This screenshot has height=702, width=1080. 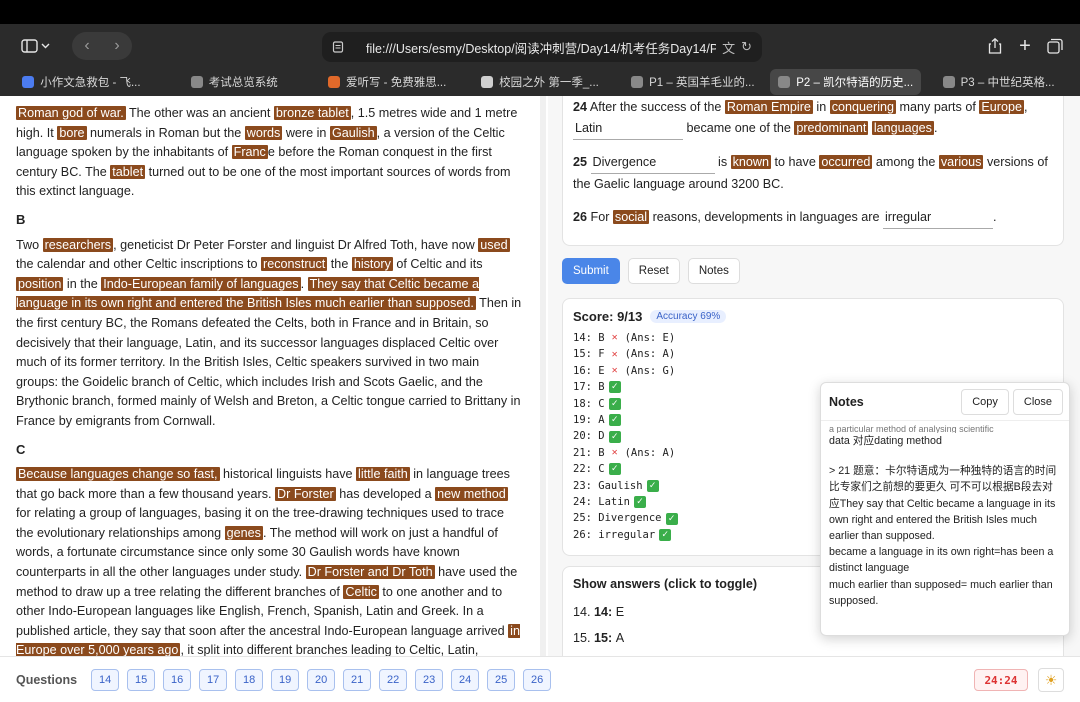 I want to click on new-tab-button: +, so click(x=1025, y=46).